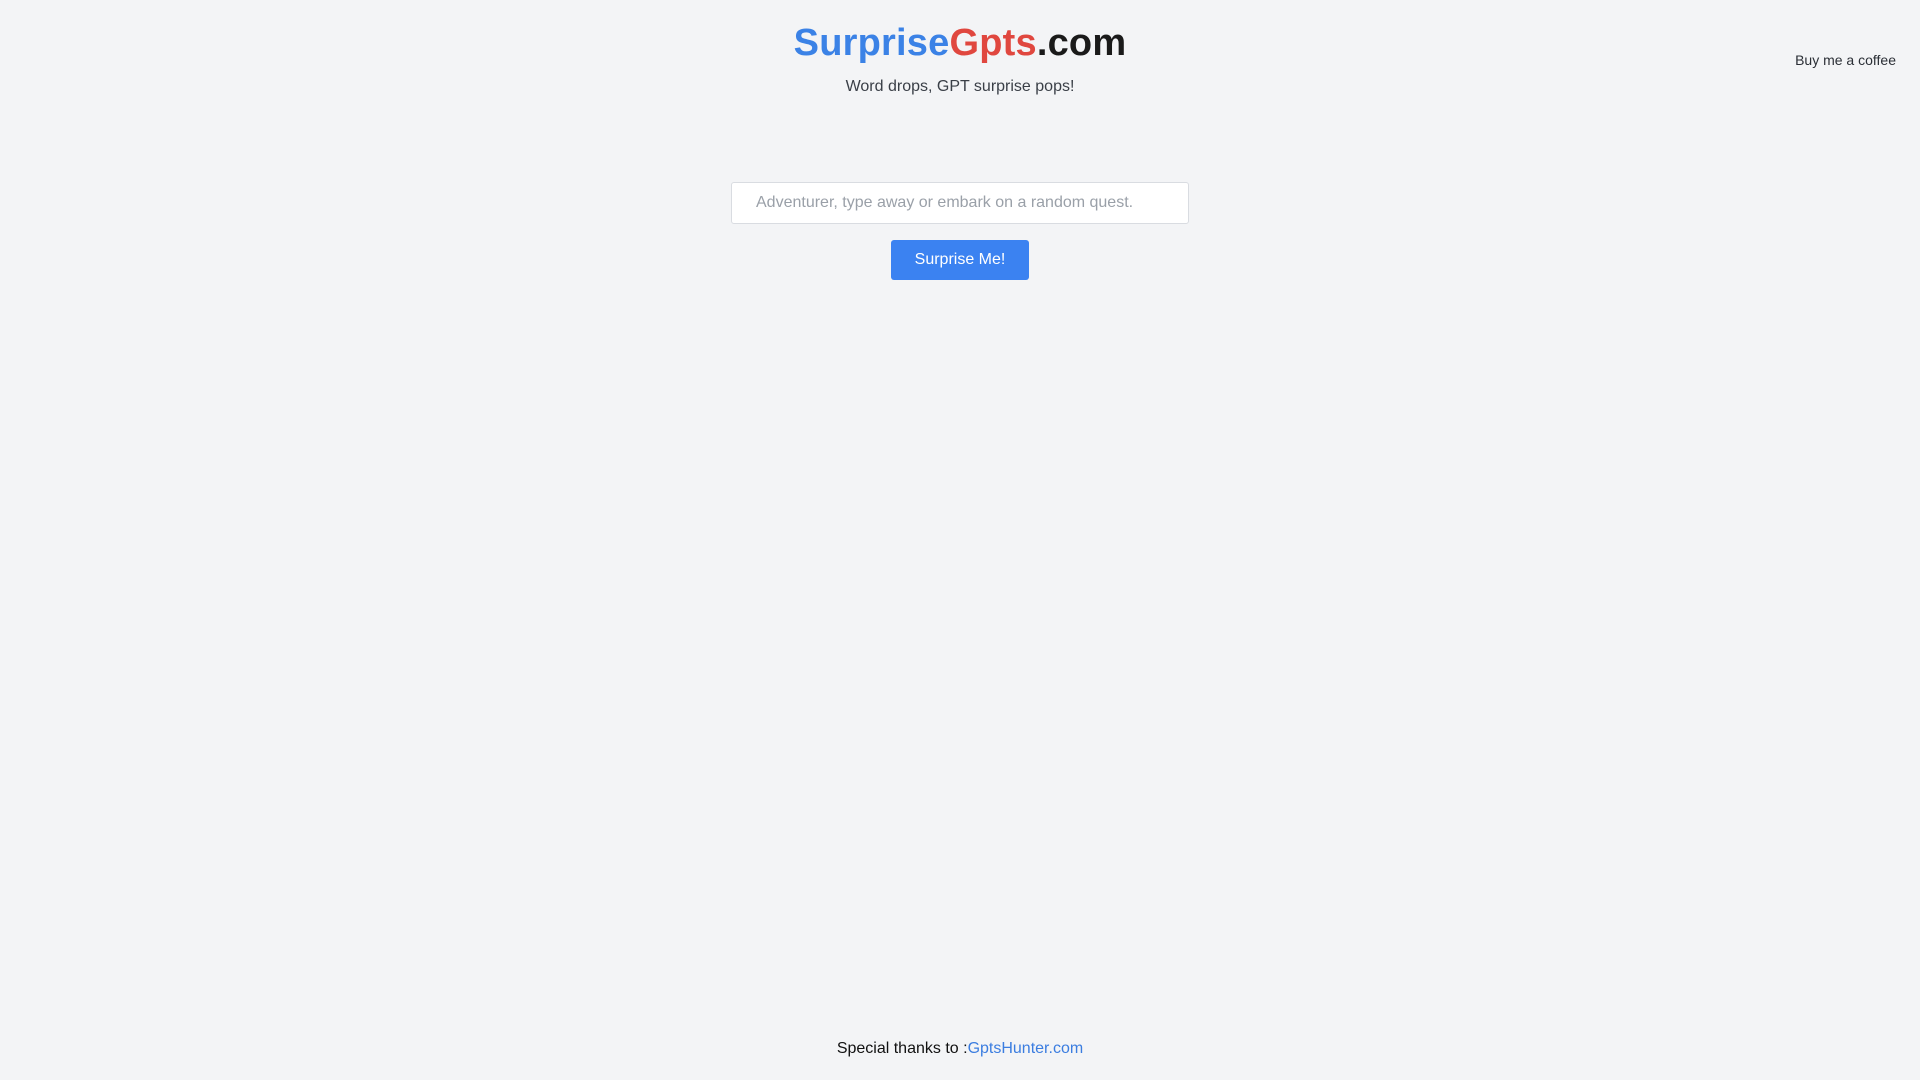  Describe the element at coordinates (960, 86) in the screenshot. I see `tagline: Word drops, GPT surprise pops!` at that location.